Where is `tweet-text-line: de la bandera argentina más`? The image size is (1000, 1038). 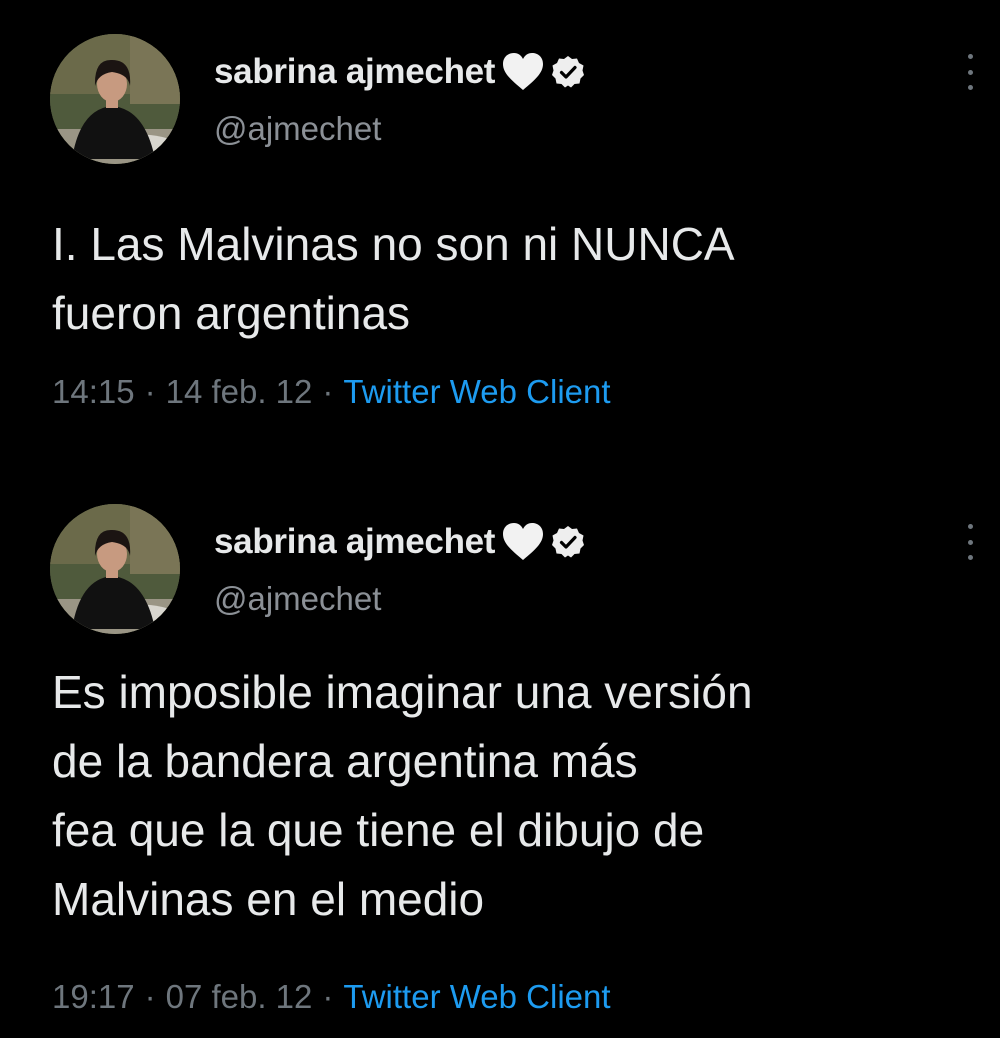
tweet-text-line: de la bandera argentina más is located at coordinates (345, 761).